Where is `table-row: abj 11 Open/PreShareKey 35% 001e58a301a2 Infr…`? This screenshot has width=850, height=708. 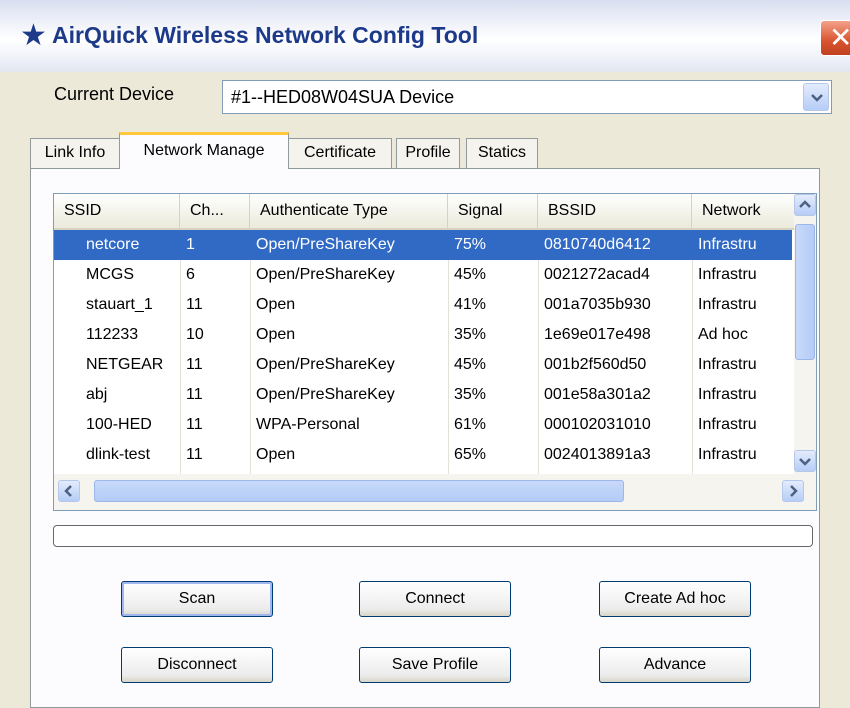 table-row: abj 11 Open/PreShareKey 35% 001e58a301a2 Infr… is located at coordinates (423, 395).